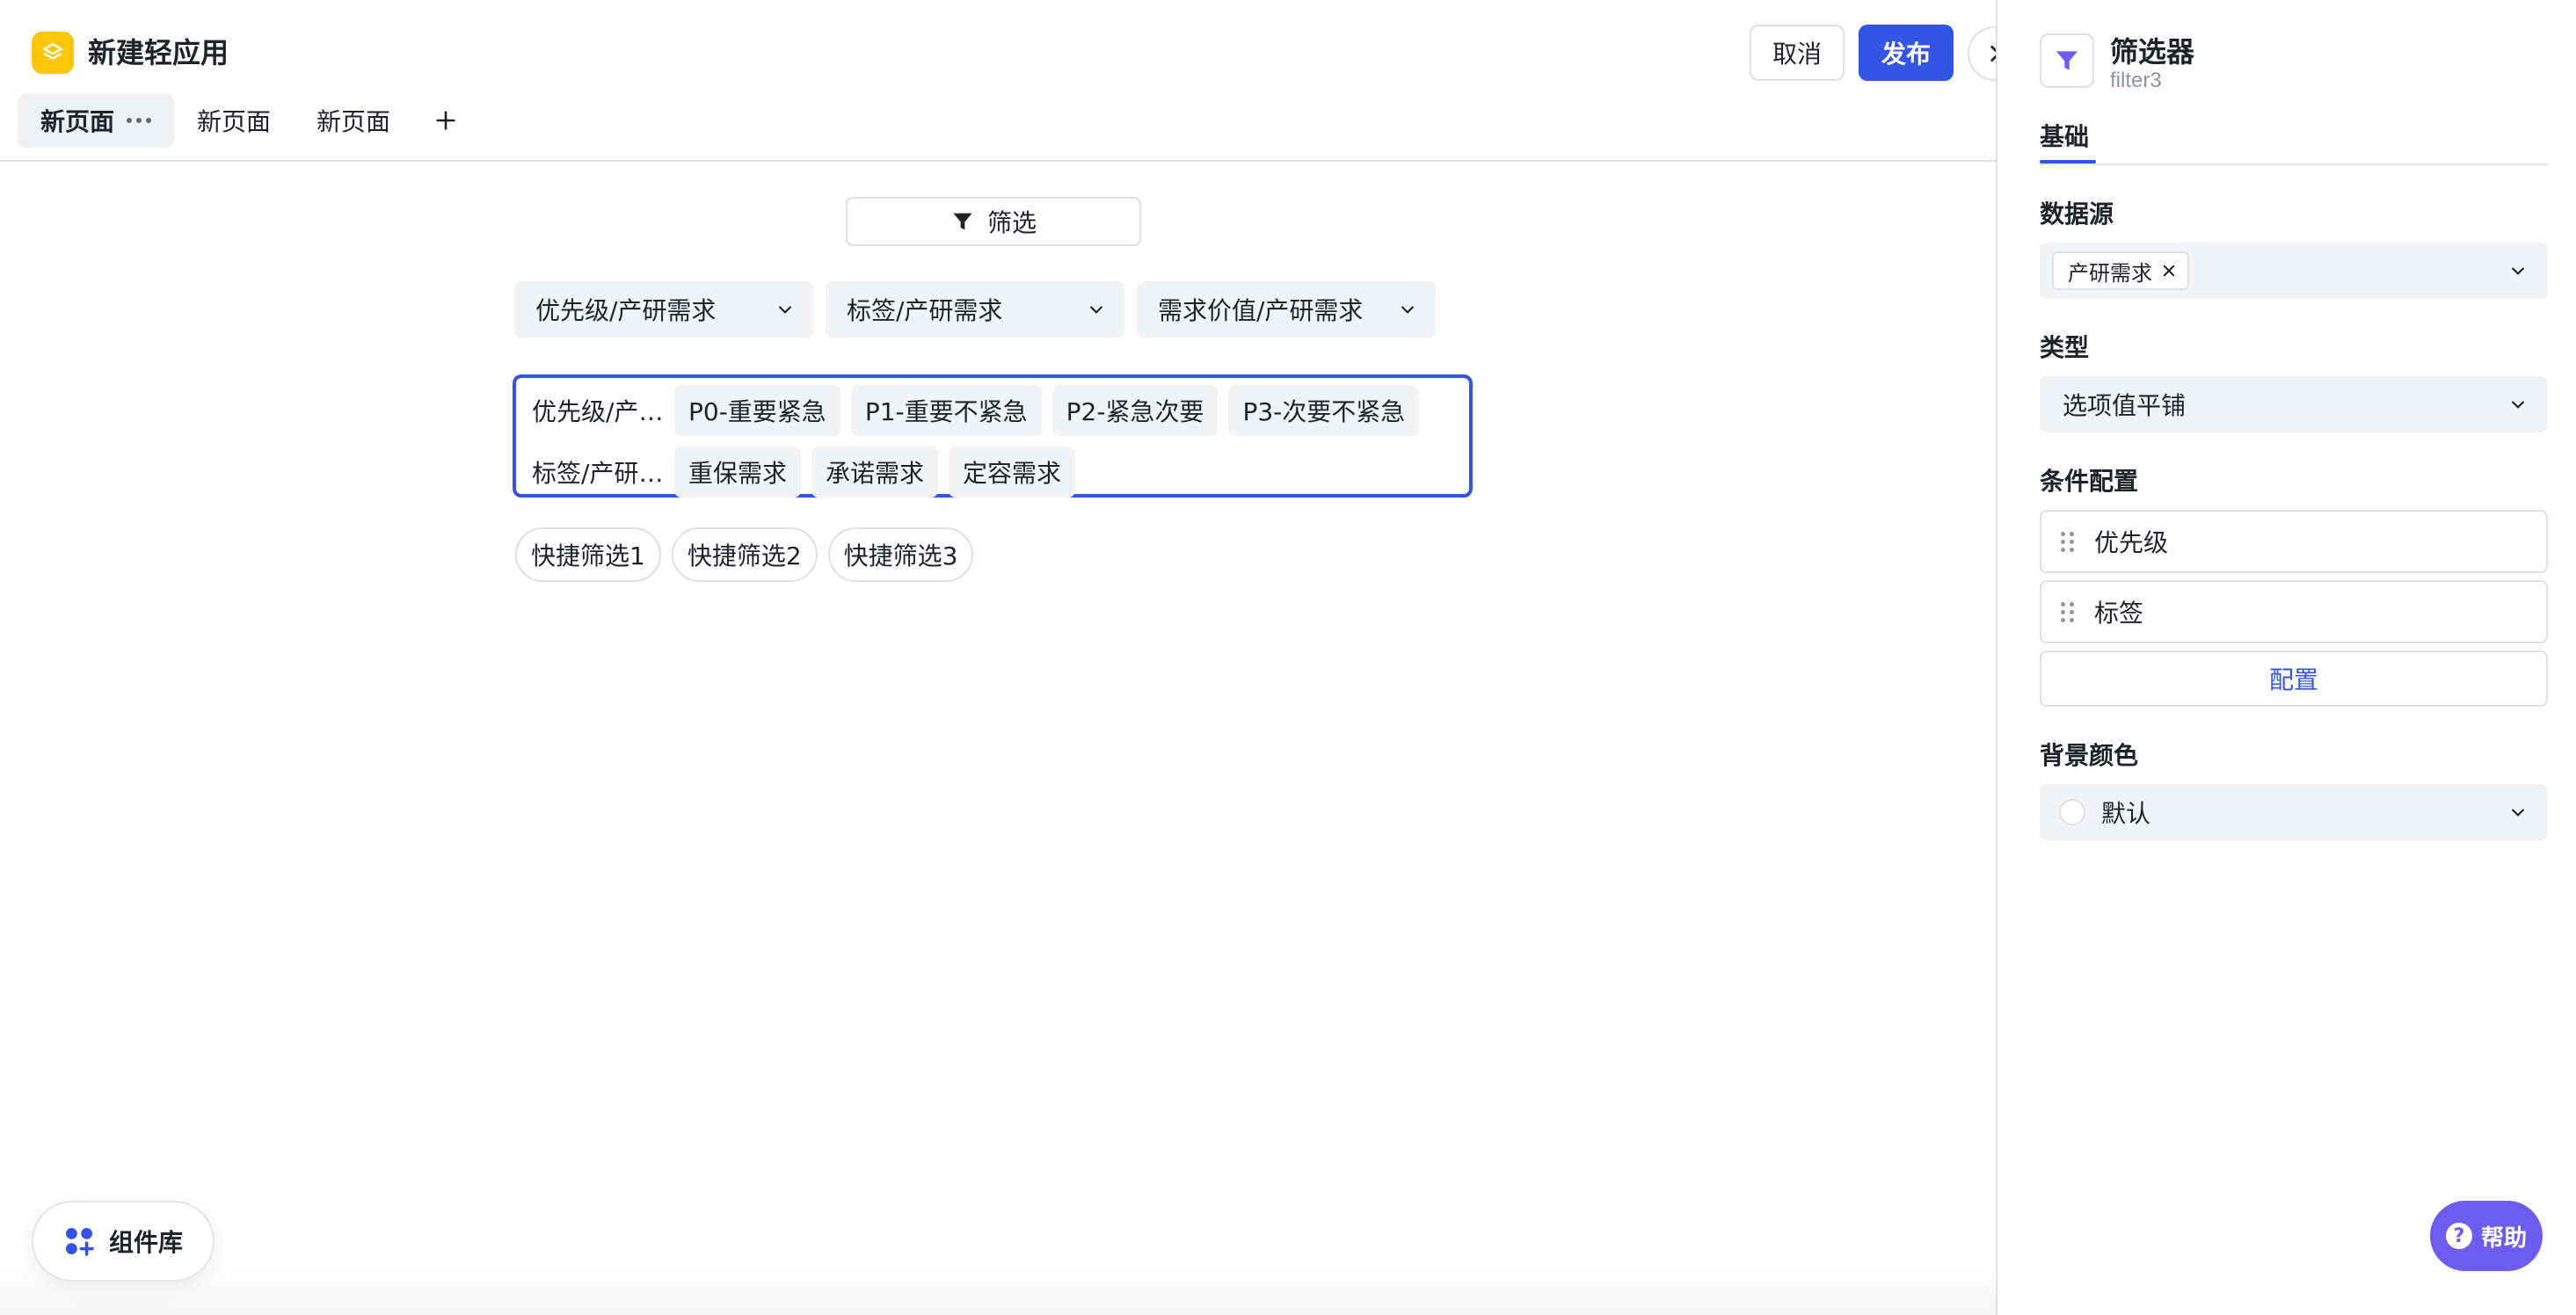 This screenshot has height=1315, width=2576. I want to click on condition-label: 标签, so click(2119, 613).